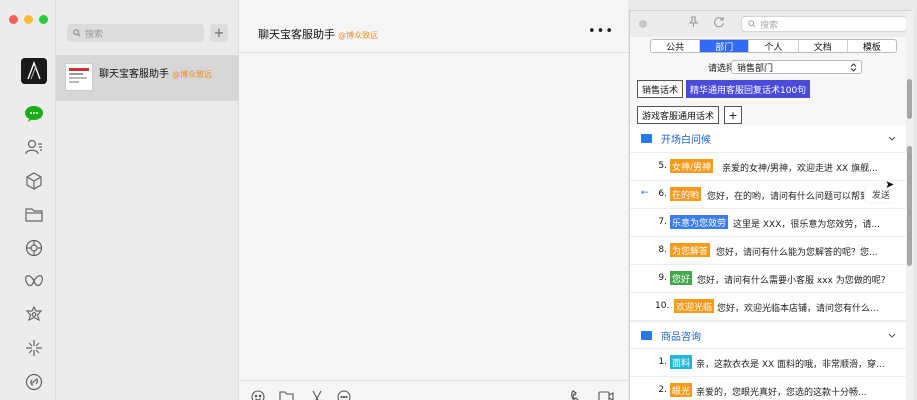 This screenshot has height=400, width=917. What do you see at coordinates (693, 22) in the screenshot?
I see `pin-icon` at bounding box center [693, 22].